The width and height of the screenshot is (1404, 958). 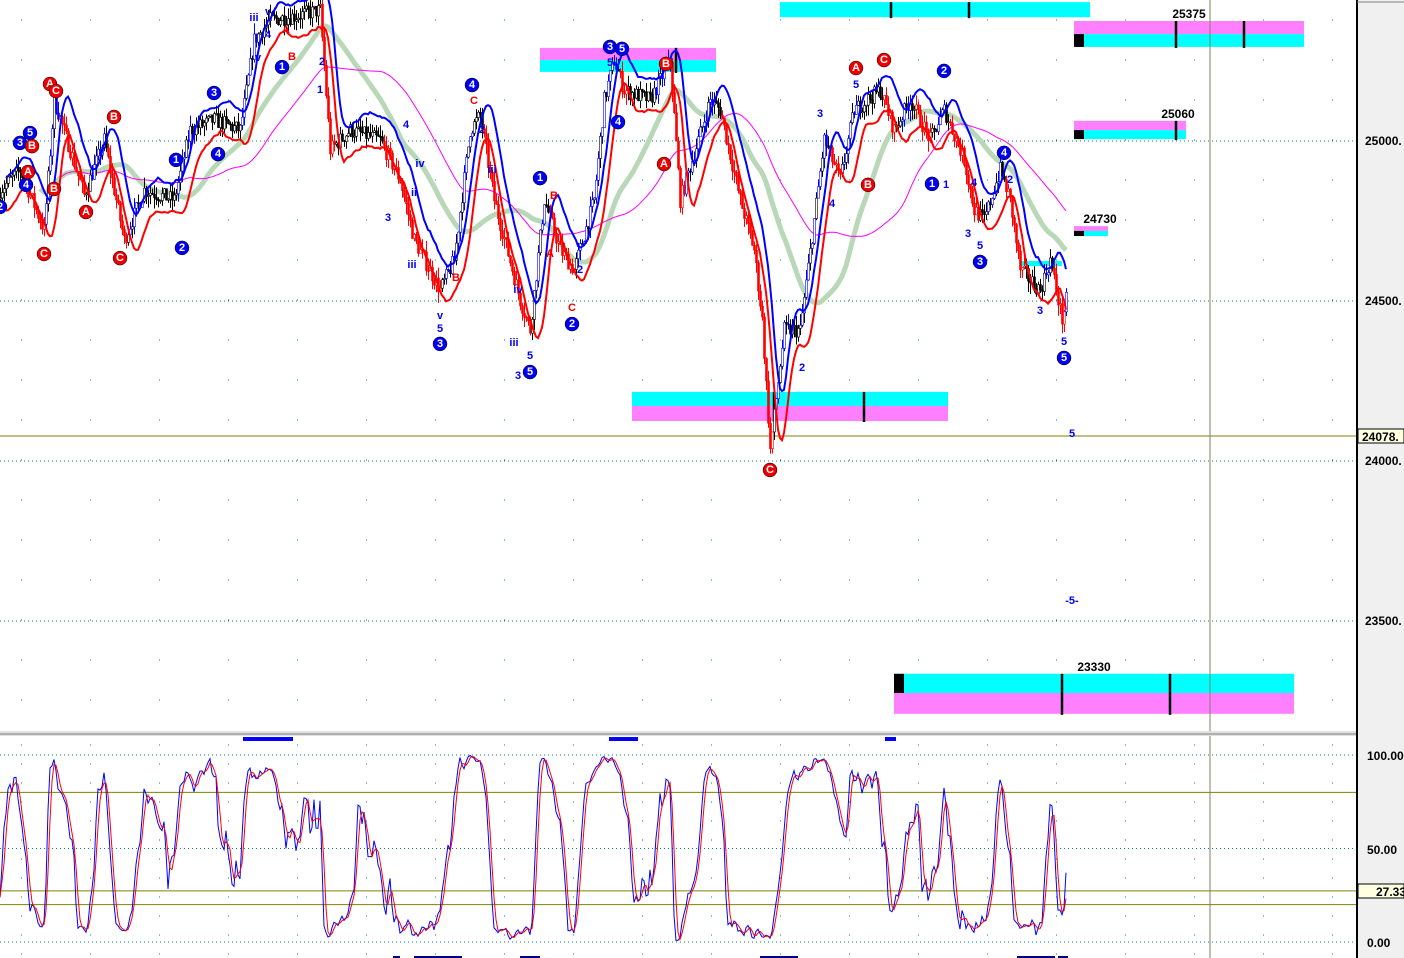 What do you see at coordinates (664, 164) in the screenshot?
I see `wave-label: A` at bounding box center [664, 164].